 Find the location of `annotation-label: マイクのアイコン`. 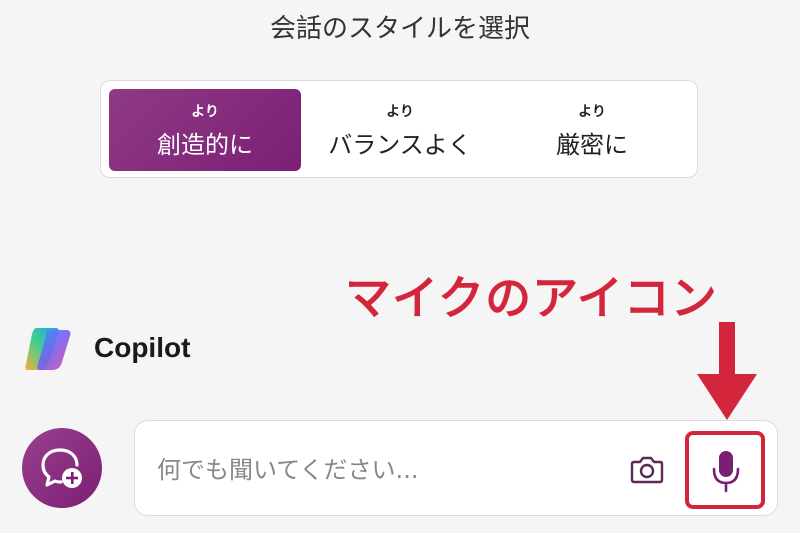

annotation-label: マイクのアイコン is located at coordinates (531, 298).